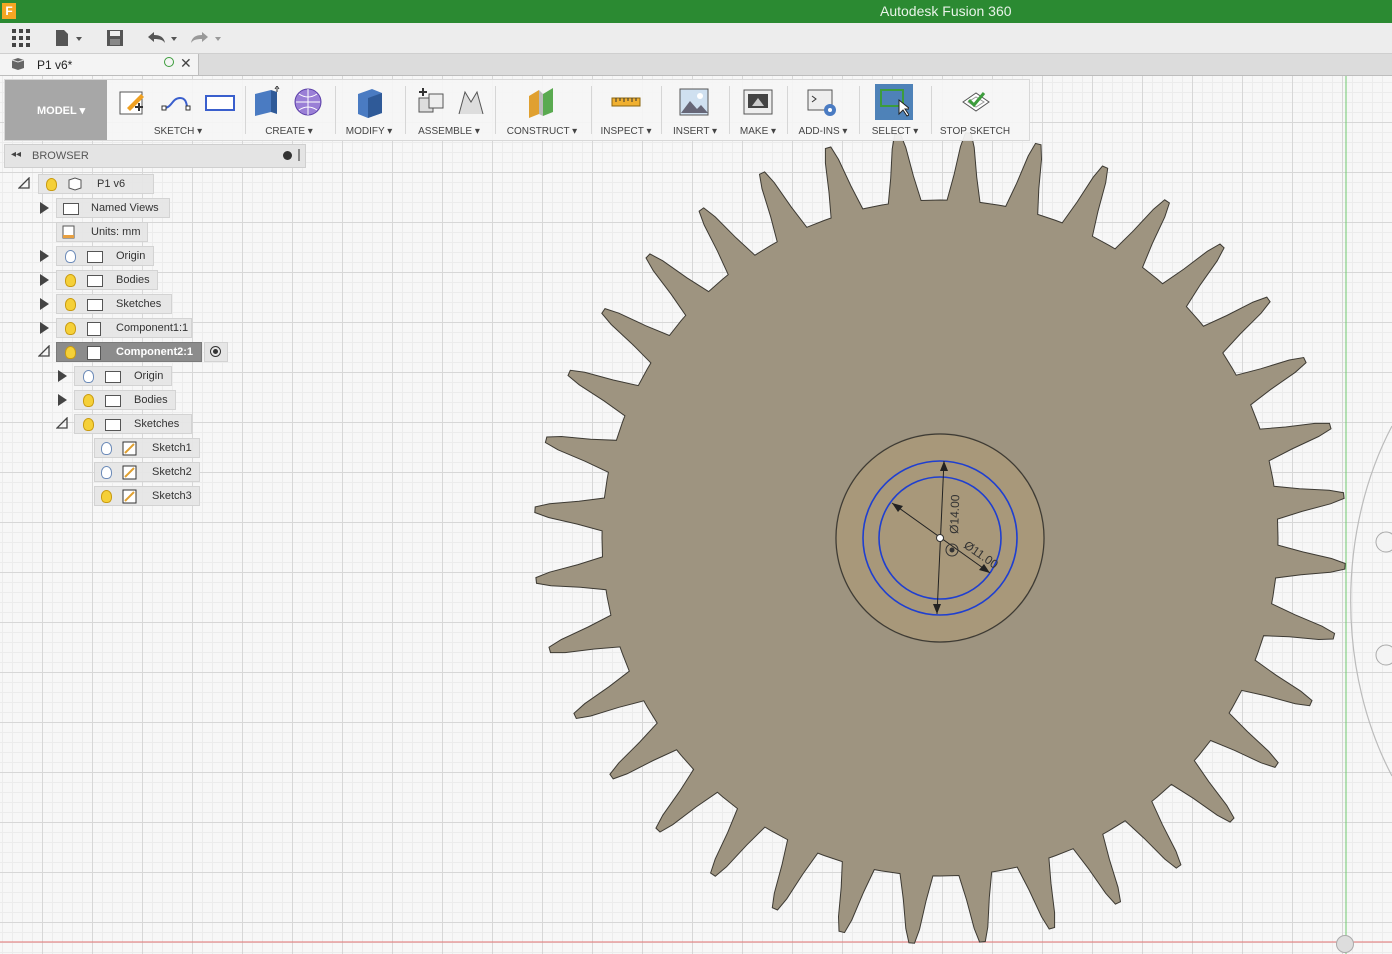 The height and width of the screenshot is (954, 1392). I want to click on assemble-group: ASSEMBLE ▾, so click(449, 110).